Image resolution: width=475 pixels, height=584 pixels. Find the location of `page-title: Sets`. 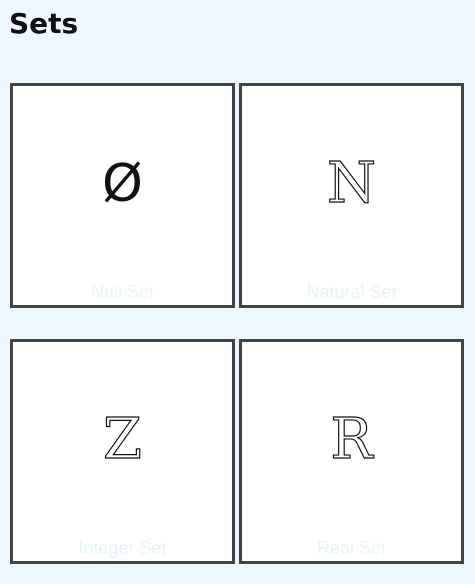

page-title: Sets is located at coordinates (44, 23).